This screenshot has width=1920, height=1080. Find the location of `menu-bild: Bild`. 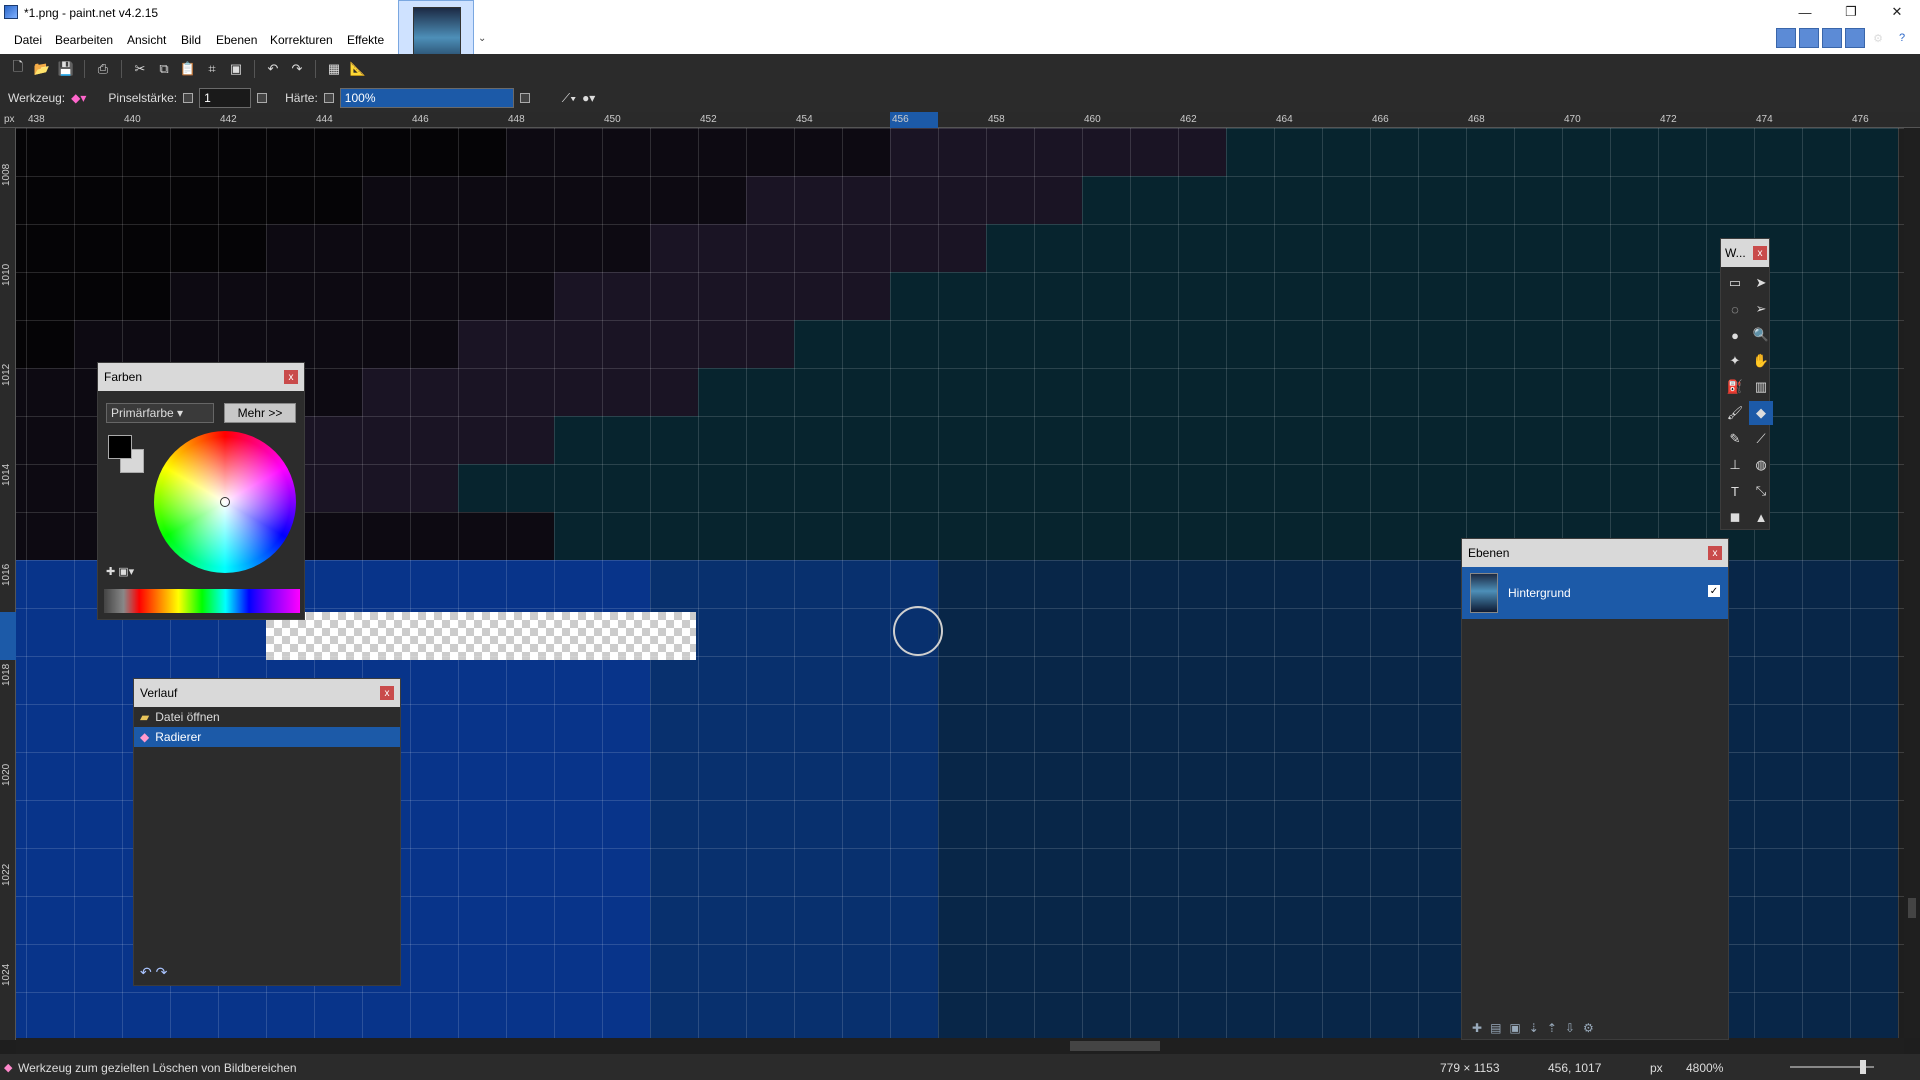

menu-bild: Bild is located at coordinates (191, 40).